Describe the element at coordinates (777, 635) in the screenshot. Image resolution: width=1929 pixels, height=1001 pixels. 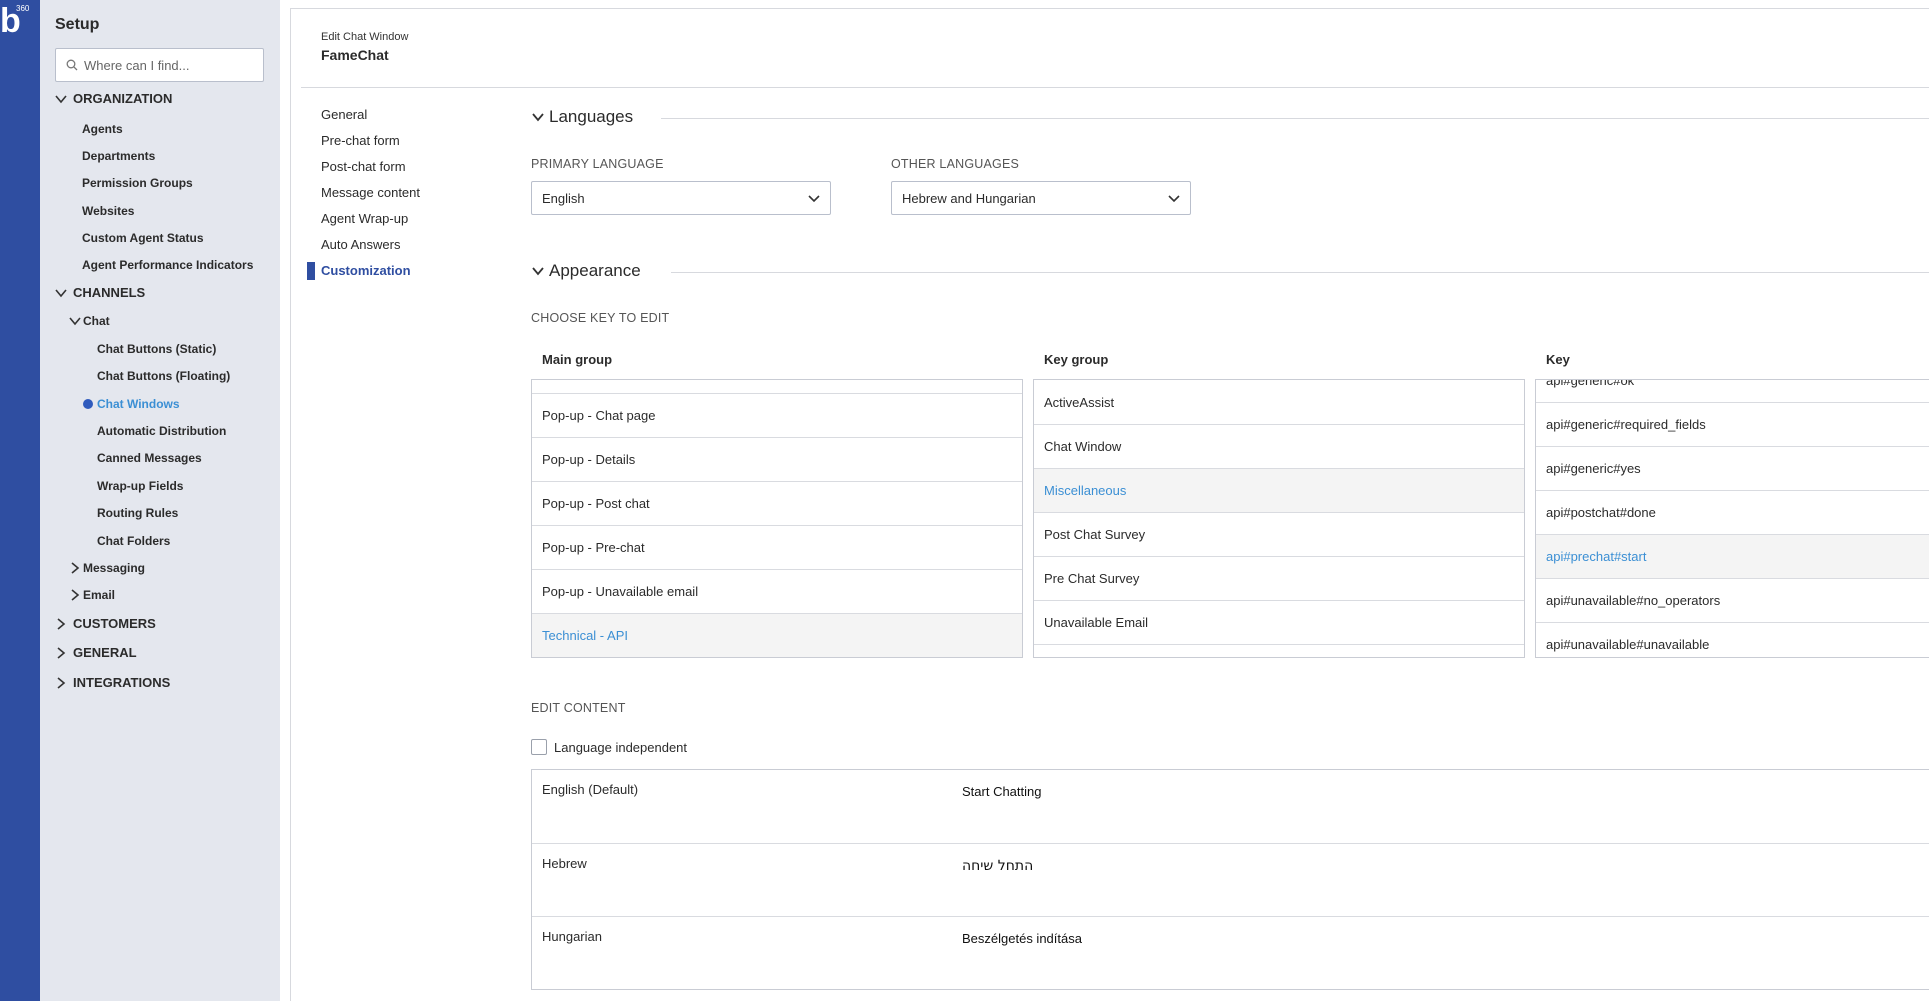
I see `main-group-item-selected: Technical - API` at that location.